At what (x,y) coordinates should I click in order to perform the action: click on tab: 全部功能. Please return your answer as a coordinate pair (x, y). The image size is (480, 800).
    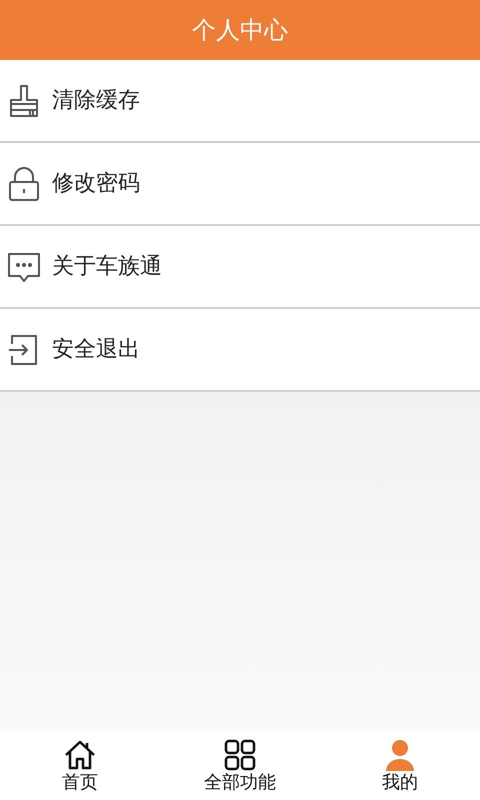
    Looking at the image, I should click on (240, 766).